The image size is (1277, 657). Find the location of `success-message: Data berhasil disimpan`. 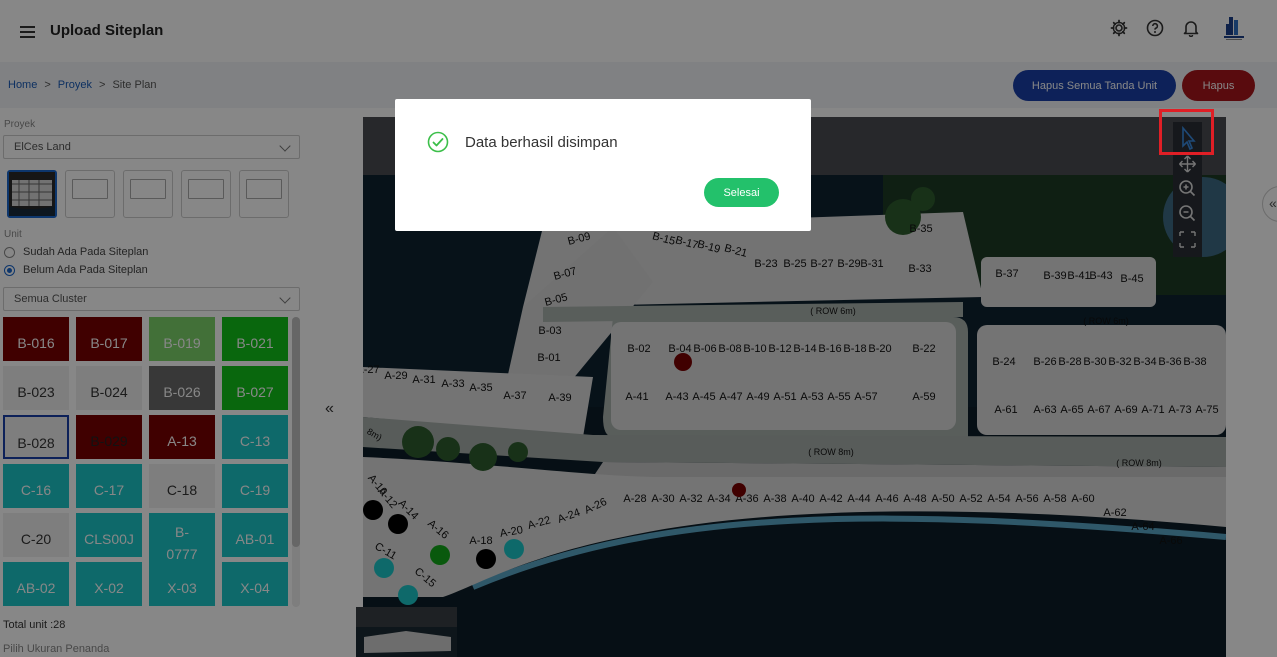

success-message: Data berhasil disimpan is located at coordinates (541, 142).